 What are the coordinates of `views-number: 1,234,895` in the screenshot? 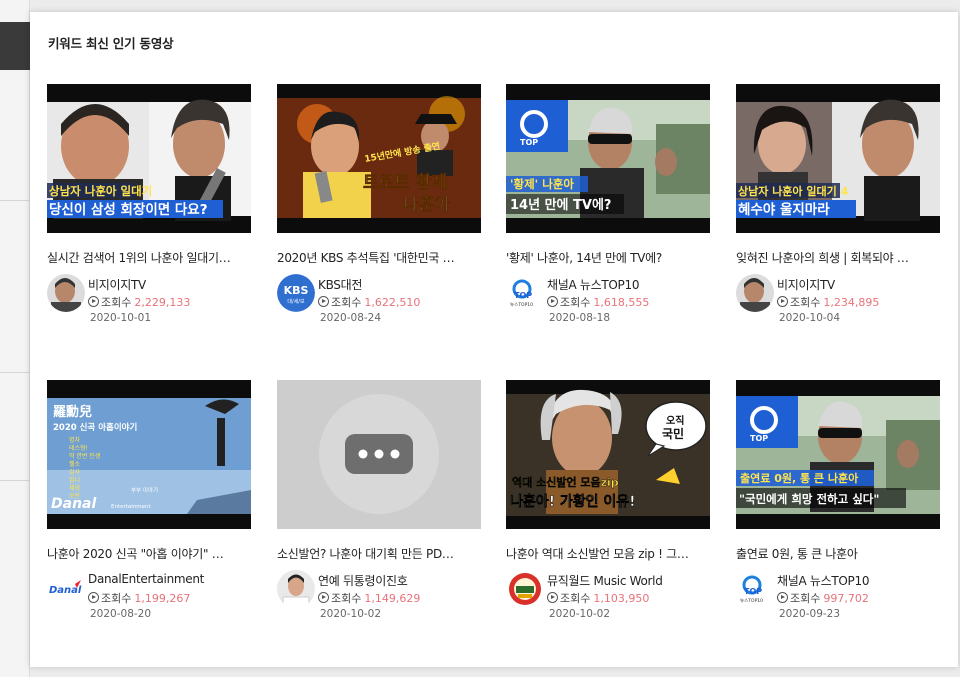 It's located at (851, 302).